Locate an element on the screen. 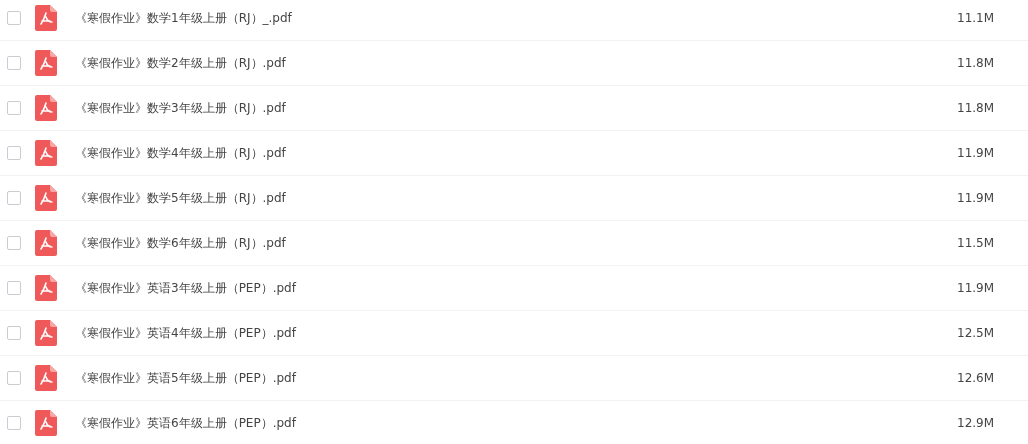 This screenshot has height=444, width=1028. file-size: 11.1M is located at coordinates (976, 18).